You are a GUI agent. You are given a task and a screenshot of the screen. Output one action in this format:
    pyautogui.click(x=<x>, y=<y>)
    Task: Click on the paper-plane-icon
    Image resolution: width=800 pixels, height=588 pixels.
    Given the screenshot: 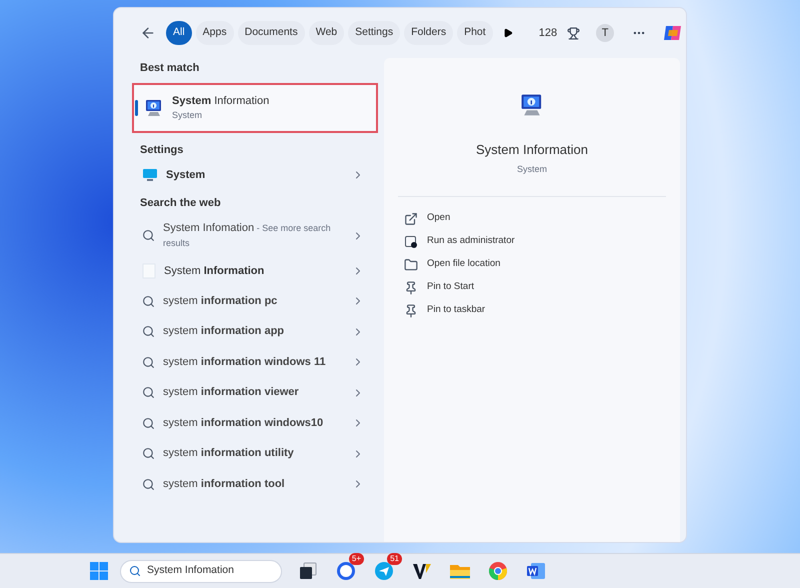 What is the action you would take?
    pyautogui.click(x=384, y=571)
    